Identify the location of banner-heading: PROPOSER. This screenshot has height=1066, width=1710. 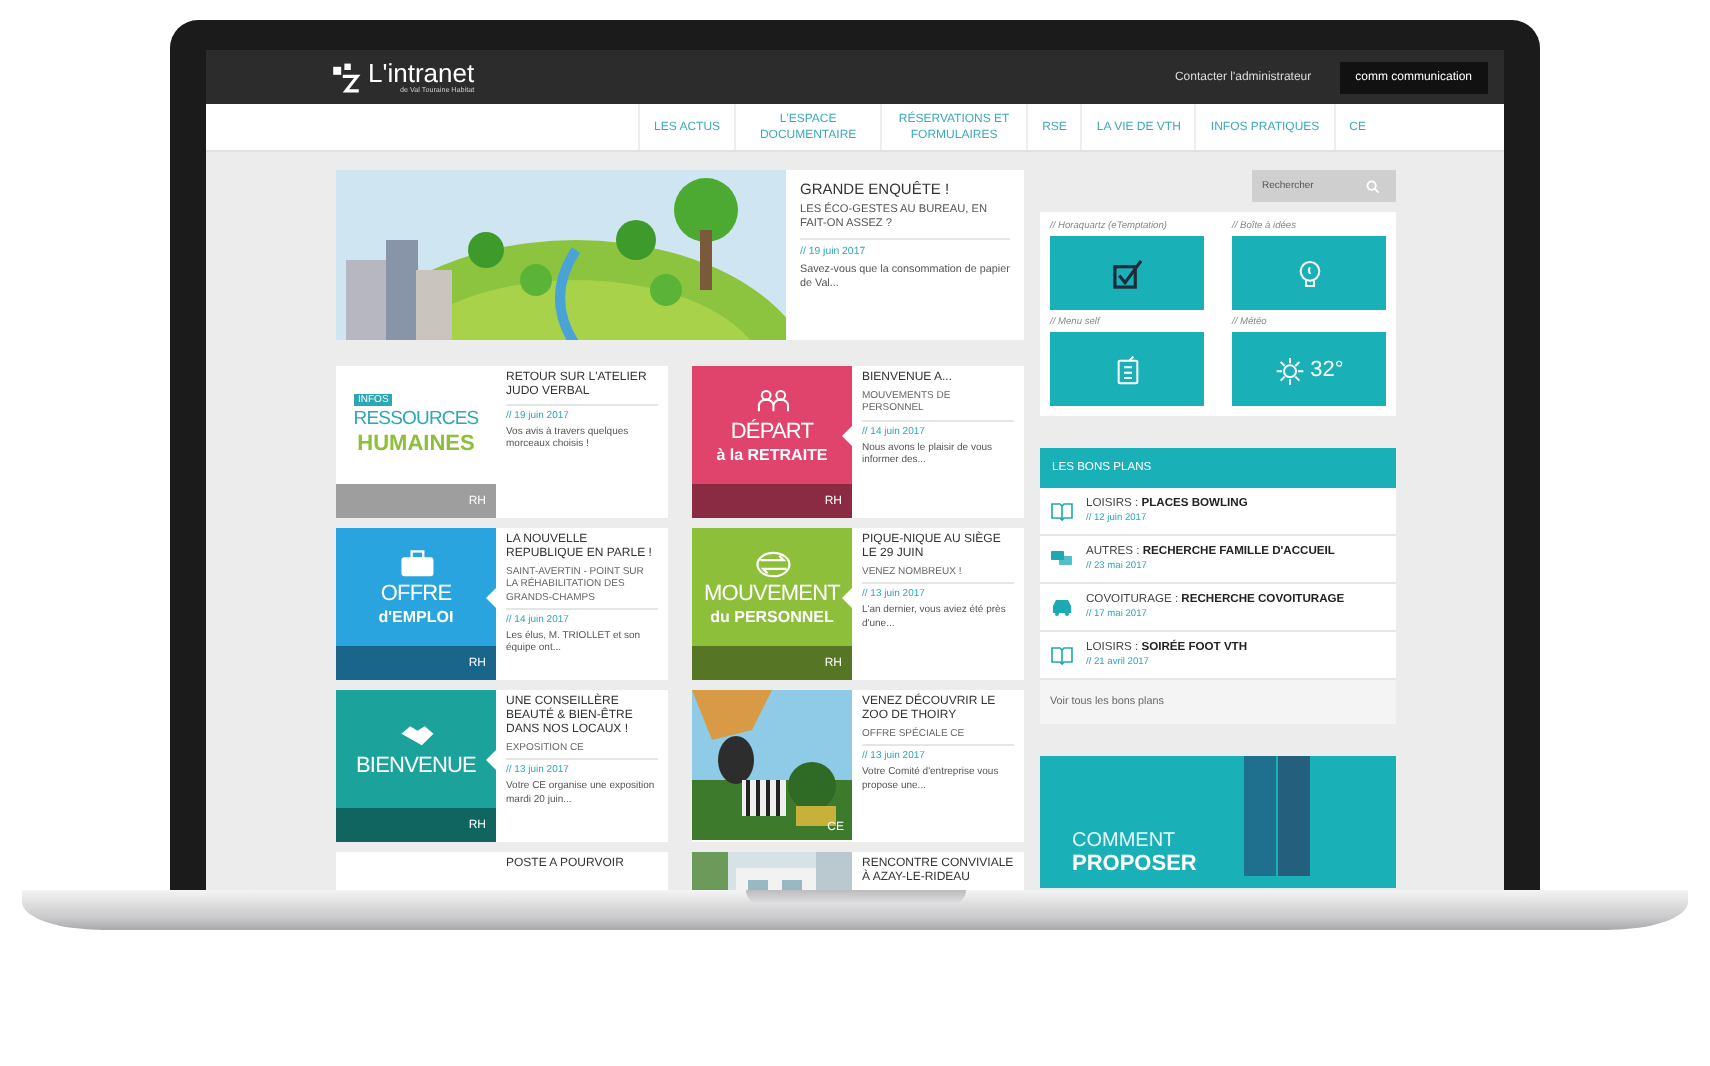
(1135, 864).